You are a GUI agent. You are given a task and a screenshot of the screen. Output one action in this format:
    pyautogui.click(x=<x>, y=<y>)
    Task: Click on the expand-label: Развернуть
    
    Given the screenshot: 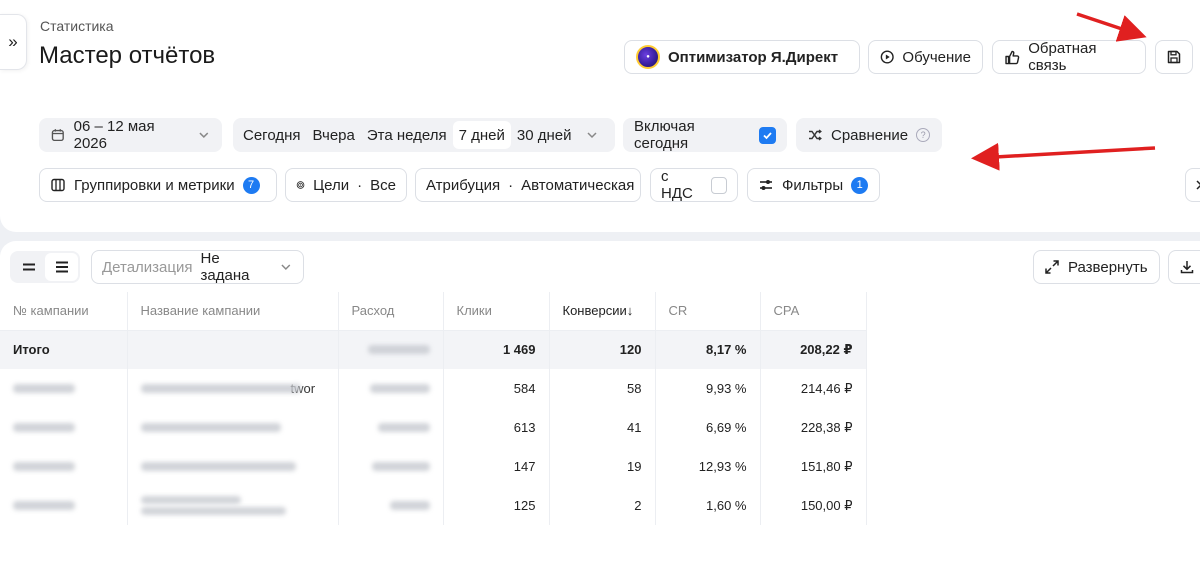 What is the action you would take?
    pyautogui.click(x=1108, y=267)
    